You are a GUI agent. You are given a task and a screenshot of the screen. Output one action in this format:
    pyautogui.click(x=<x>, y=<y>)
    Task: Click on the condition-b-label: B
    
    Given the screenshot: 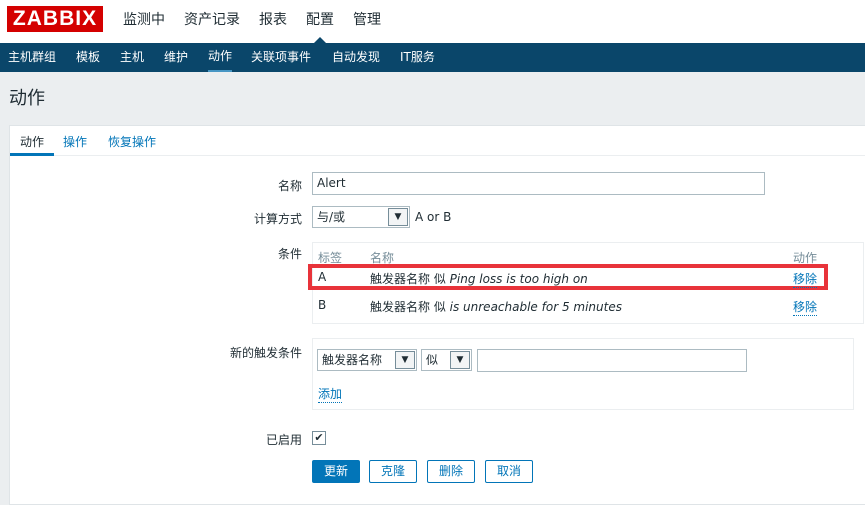 What is the action you would take?
    pyautogui.click(x=322, y=305)
    